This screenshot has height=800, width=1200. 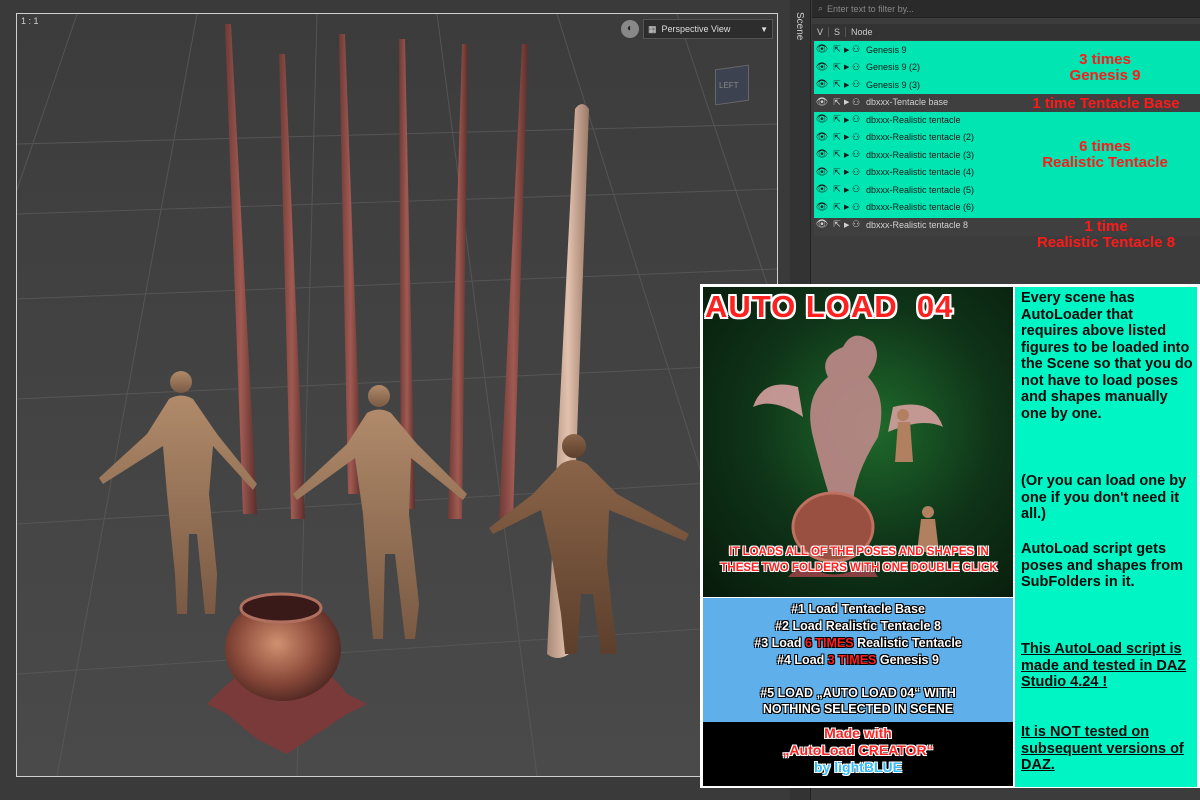 I want to click on scene-node-label: dbxxx-Realistic tentacle (5), so click(x=920, y=189).